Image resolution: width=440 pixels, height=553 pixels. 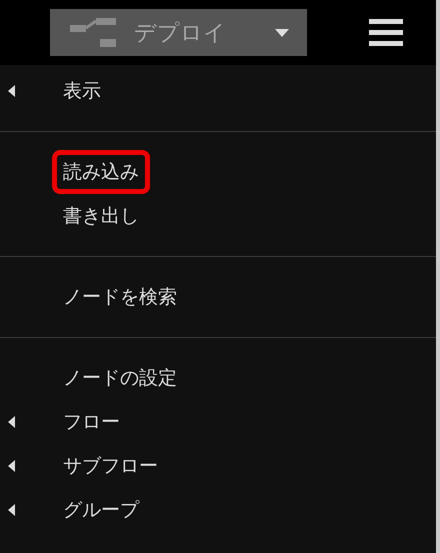 I want to click on menu-item: ノードを検索, so click(x=218, y=297).